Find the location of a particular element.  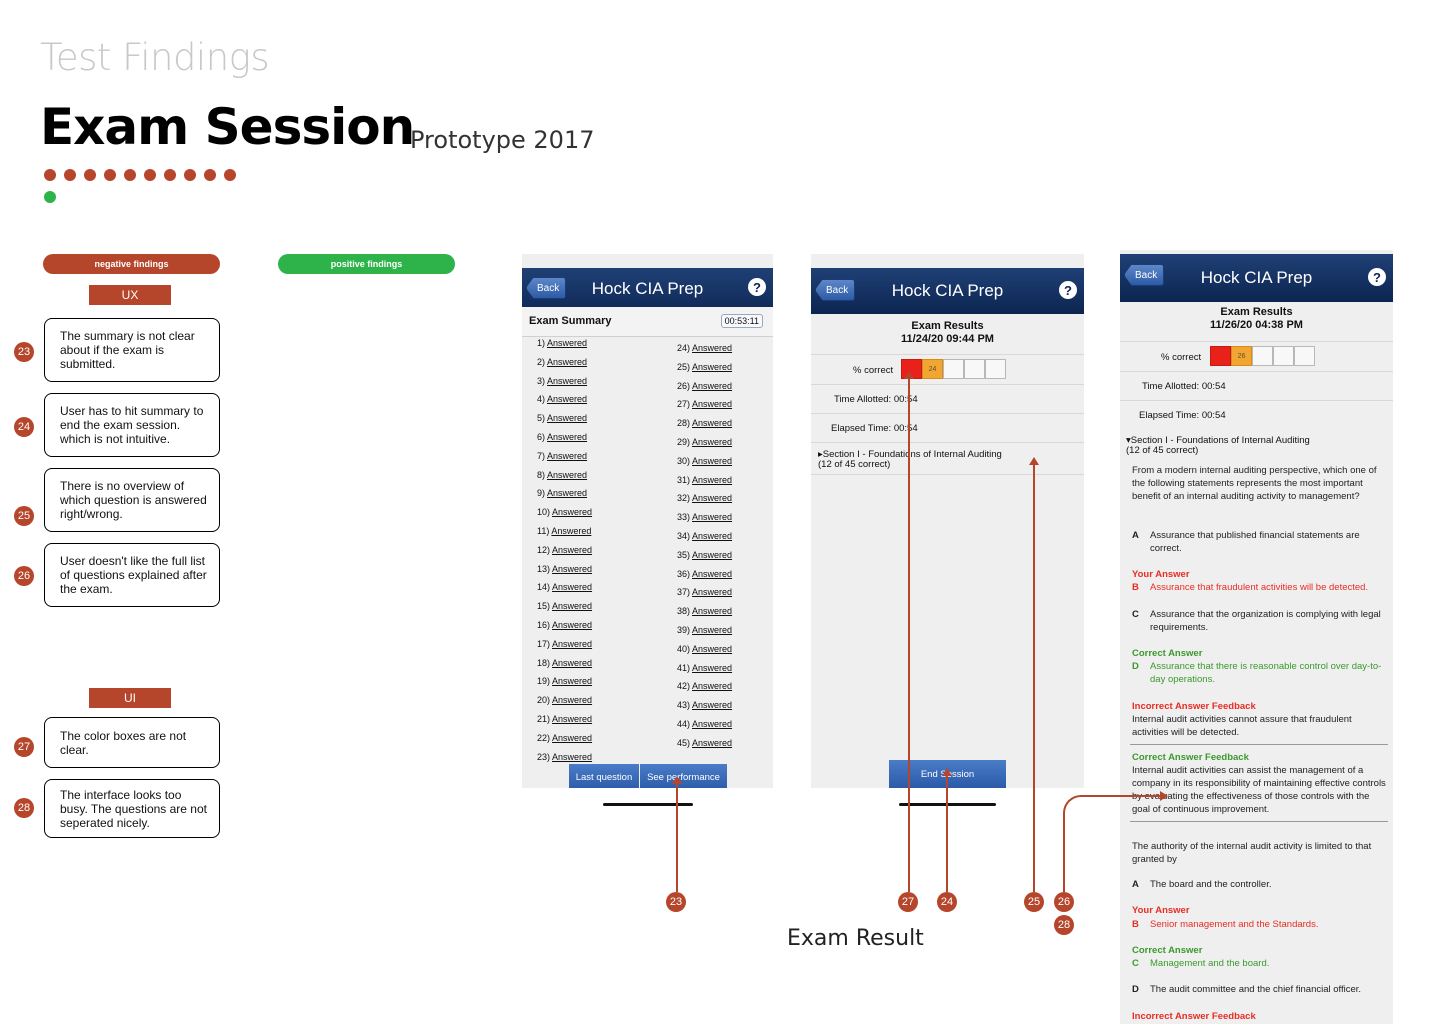

question-row: 4) Answered is located at coordinates (564, 403).